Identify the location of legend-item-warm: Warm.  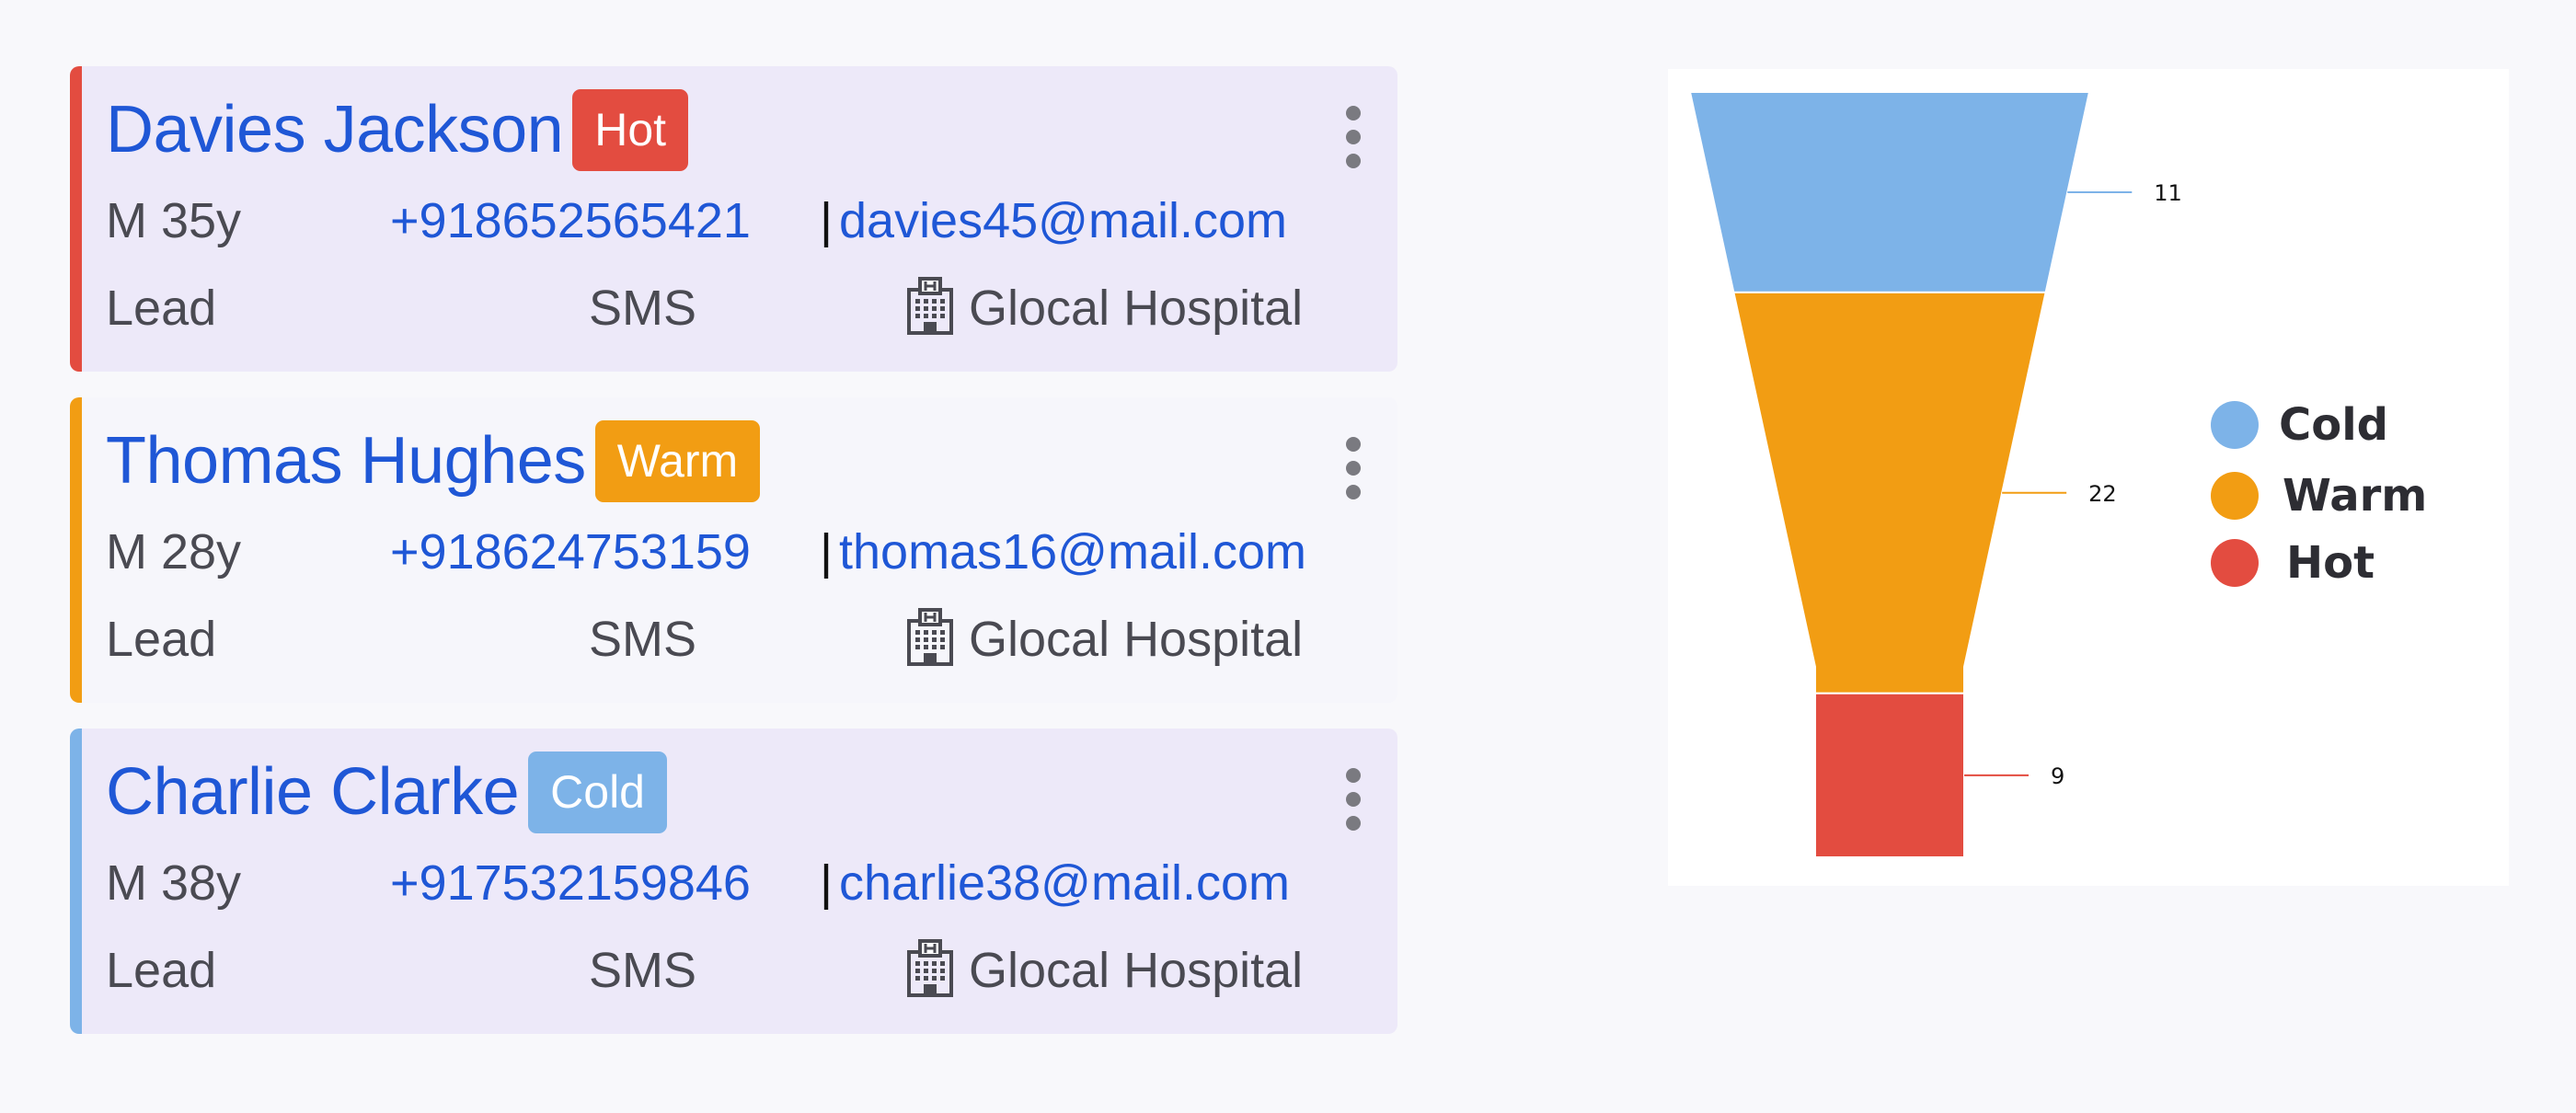
(2319, 496).